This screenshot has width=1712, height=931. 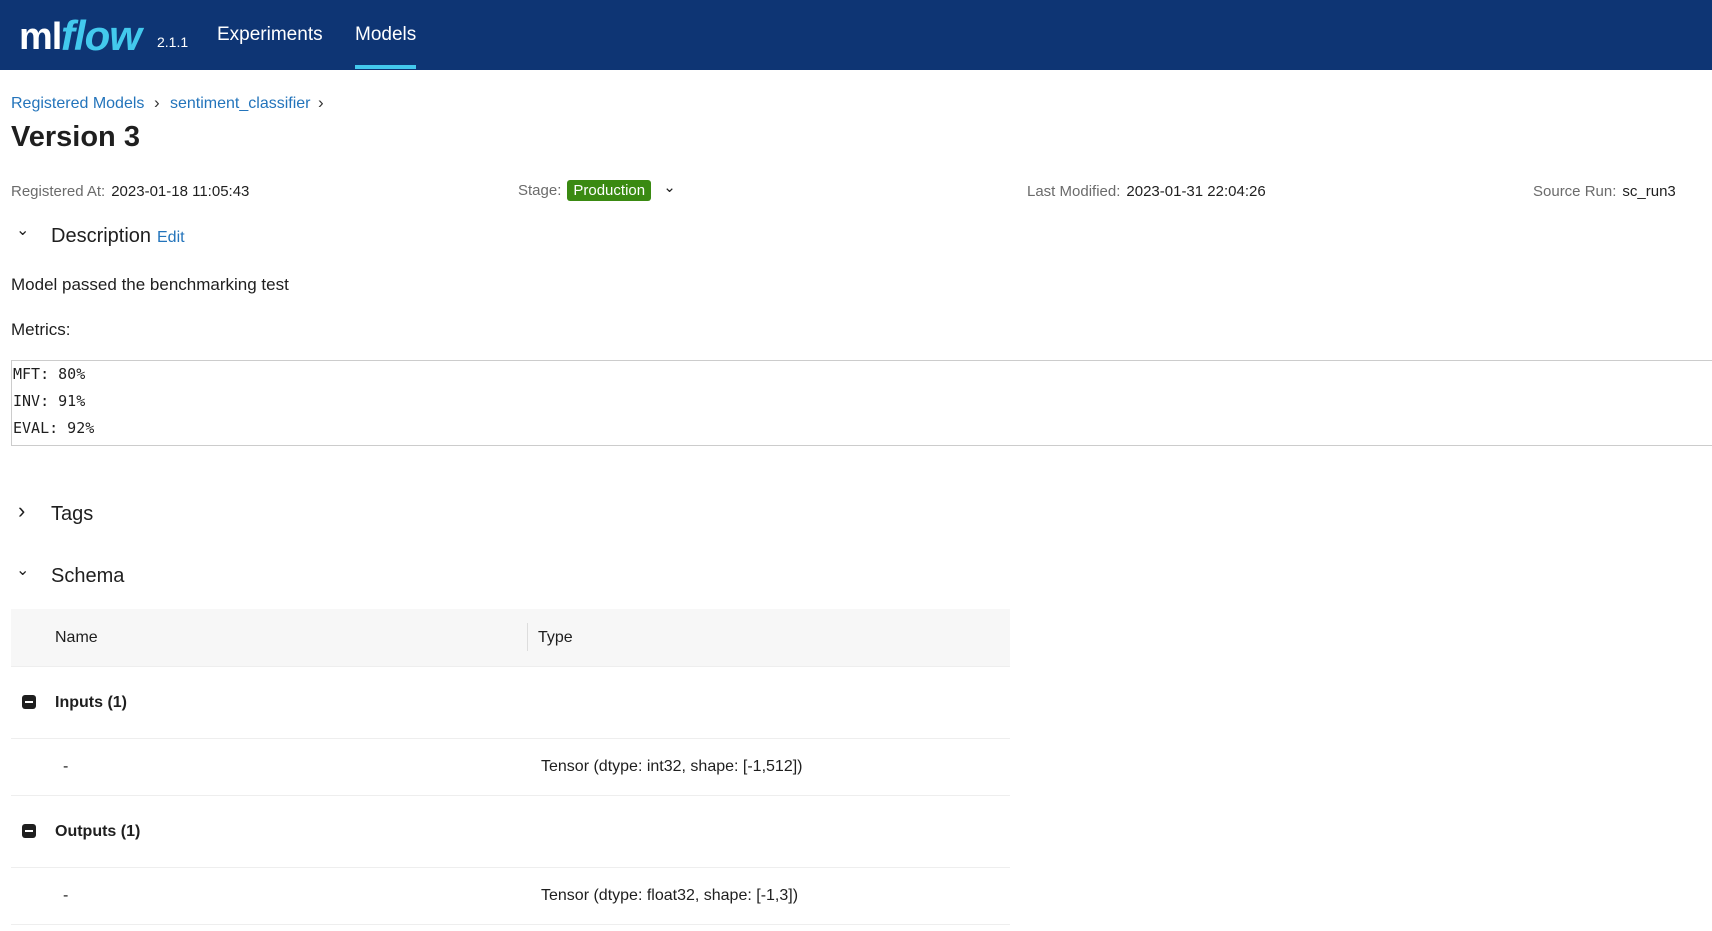 What do you see at coordinates (66, 766) in the screenshot?
I see `input-name: -` at bounding box center [66, 766].